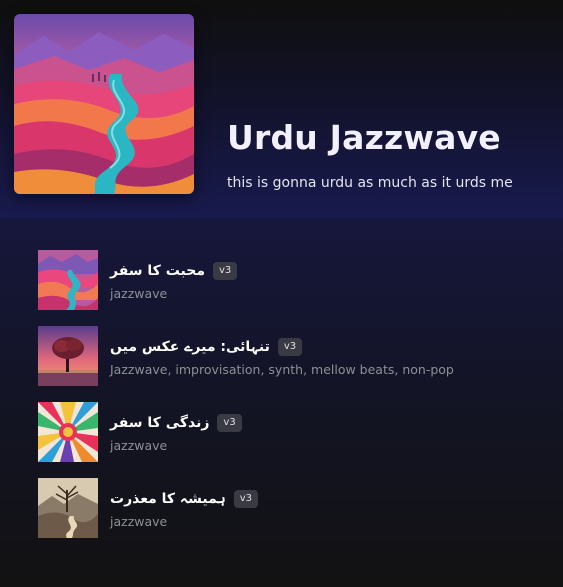 Image resolution: width=563 pixels, height=587 pixels. What do you see at coordinates (278, 508) in the screenshot?
I see `track-row: ہمیشہ کا معذرت v3 jazzwave` at bounding box center [278, 508].